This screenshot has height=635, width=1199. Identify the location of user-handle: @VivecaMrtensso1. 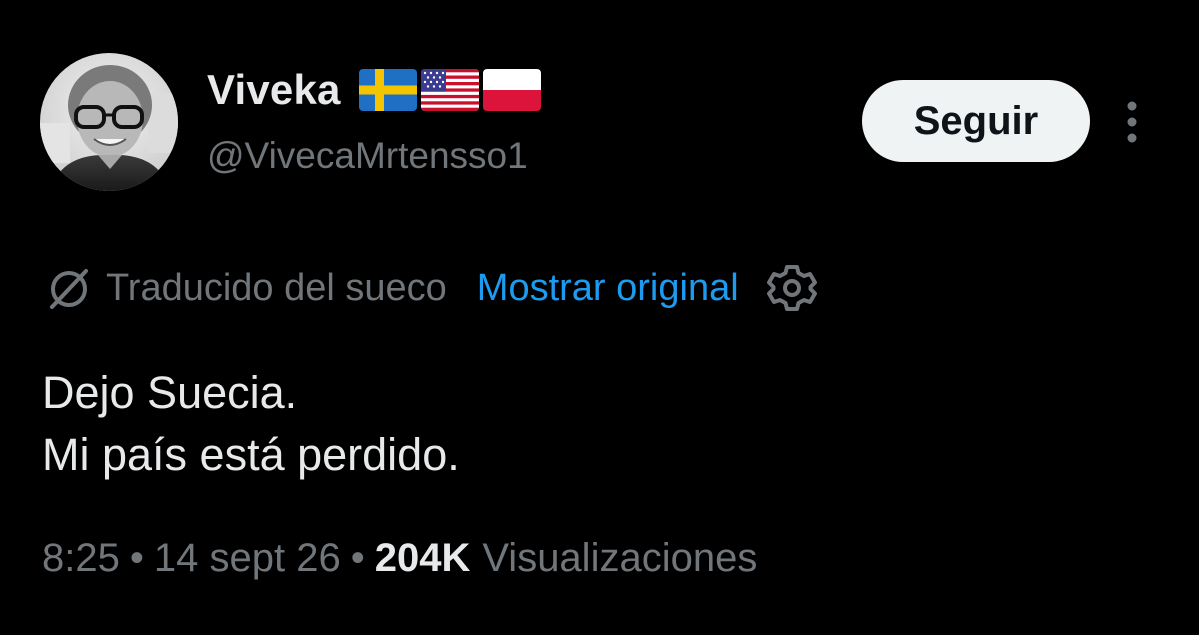
(367, 156).